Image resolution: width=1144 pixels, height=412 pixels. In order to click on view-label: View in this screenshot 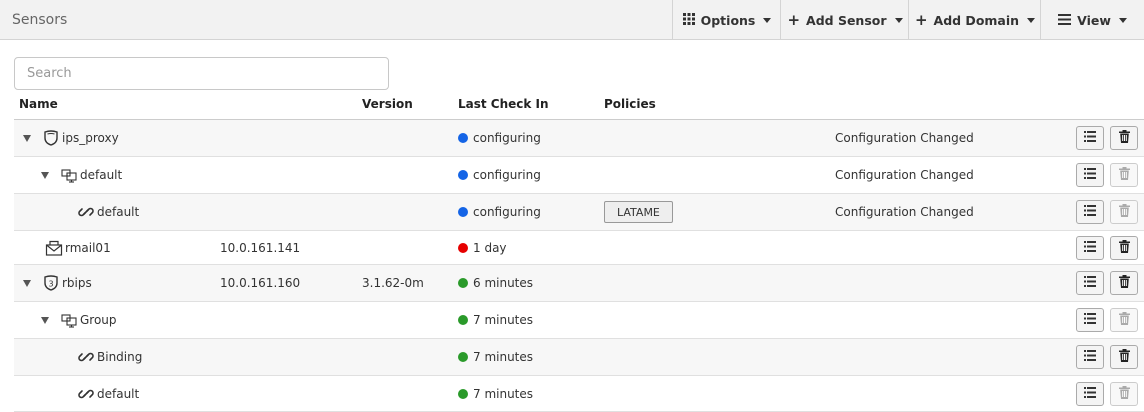, I will do `click(1094, 20)`.